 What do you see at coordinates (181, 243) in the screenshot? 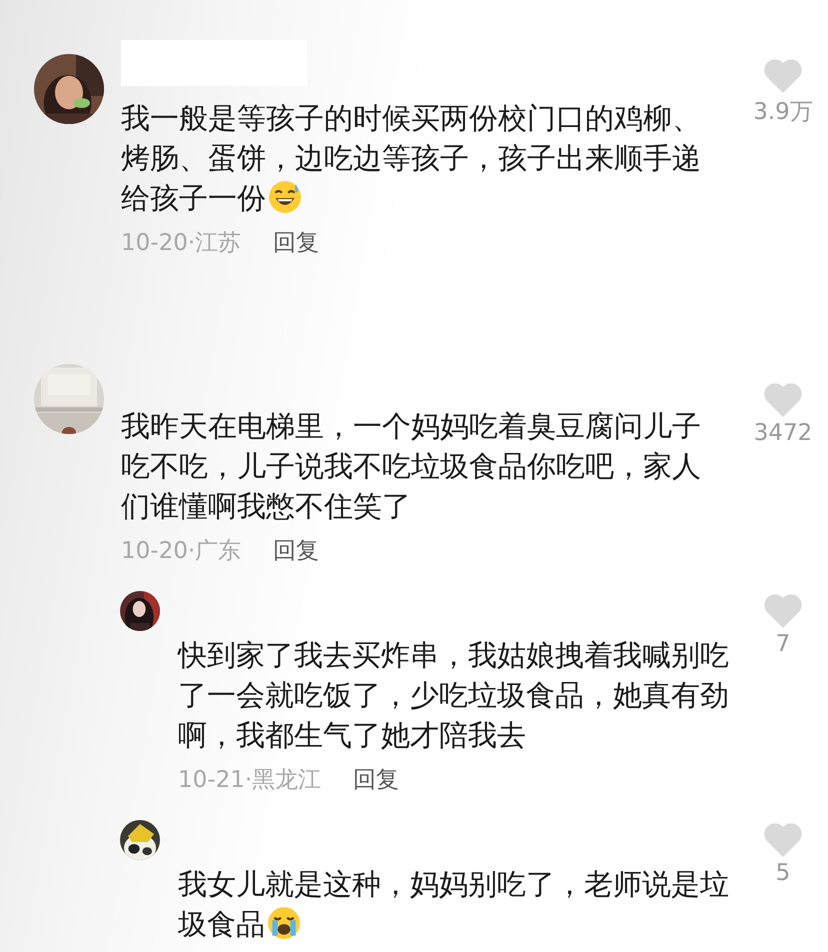
I see `comment-date: 10-20·江苏` at bounding box center [181, 243].